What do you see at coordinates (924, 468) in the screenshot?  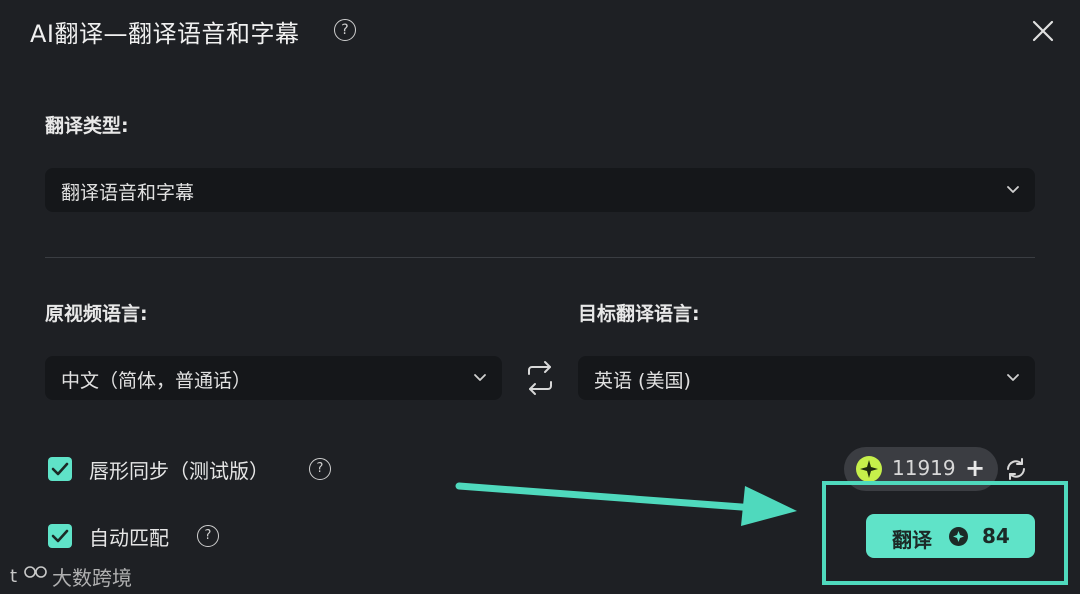 I see `credit-balance: 11919` at bounding box center [924, 468].